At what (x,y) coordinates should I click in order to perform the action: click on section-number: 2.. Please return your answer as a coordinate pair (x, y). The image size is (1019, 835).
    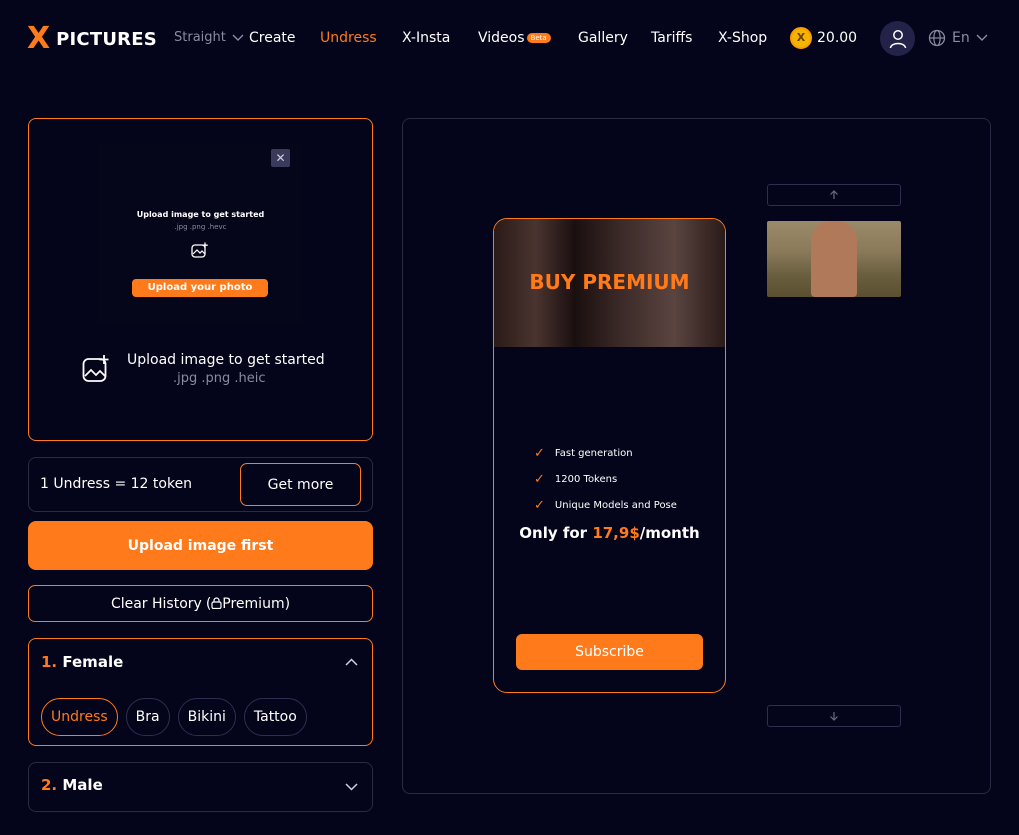
    Looking at the image, I should click on (49, 785).